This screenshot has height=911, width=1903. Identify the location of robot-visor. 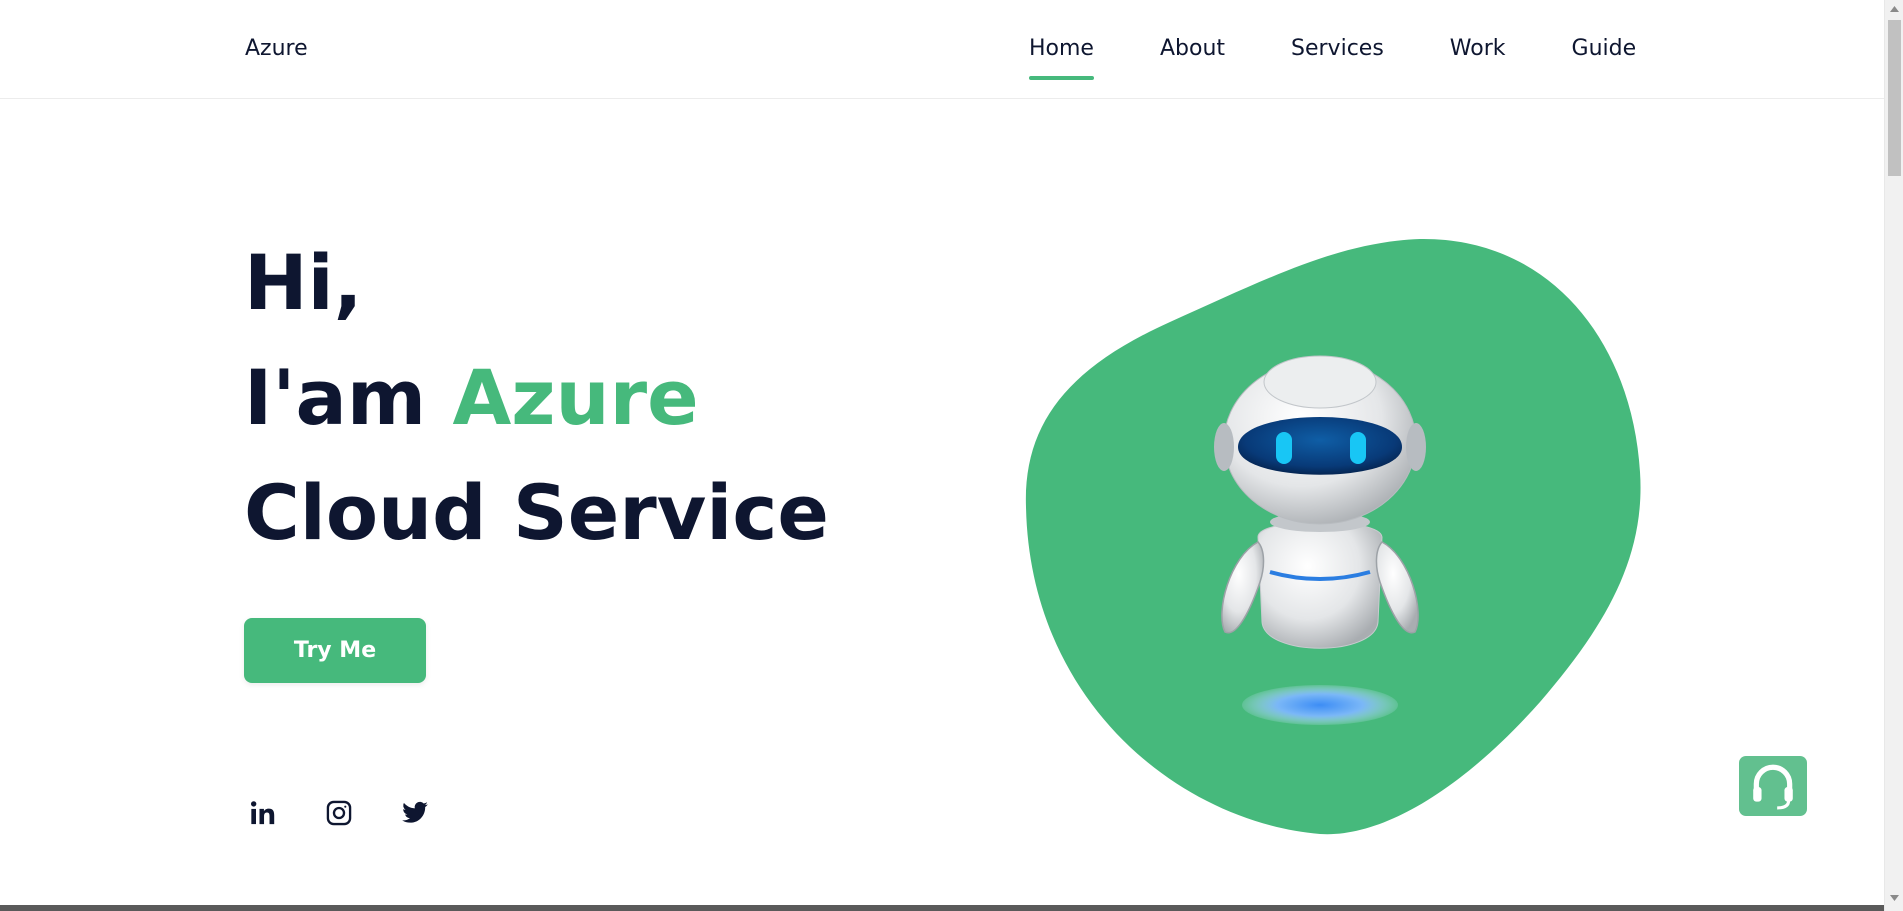
(1320, 446).